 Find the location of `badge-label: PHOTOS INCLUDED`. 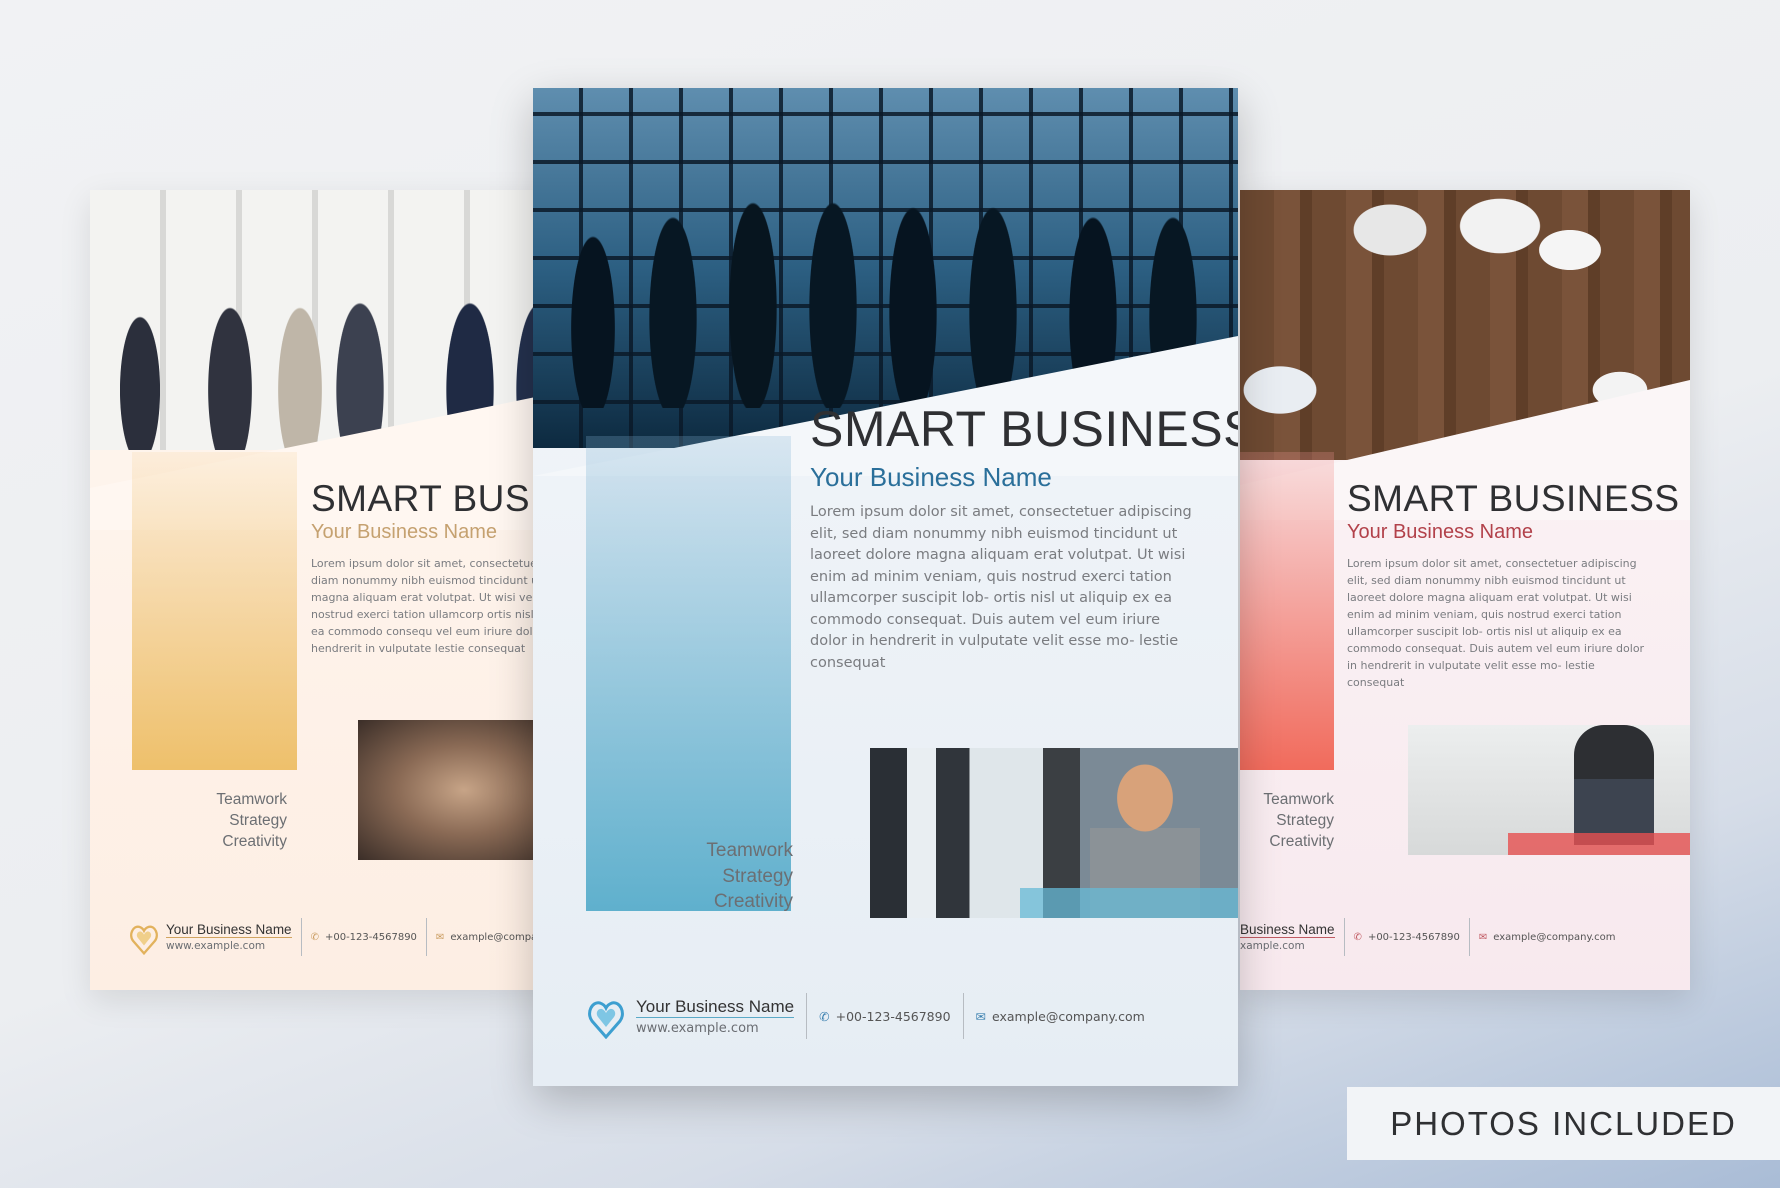

badge-label: PHOTOS INCLUDED is located at coordinates (1563, 1123).